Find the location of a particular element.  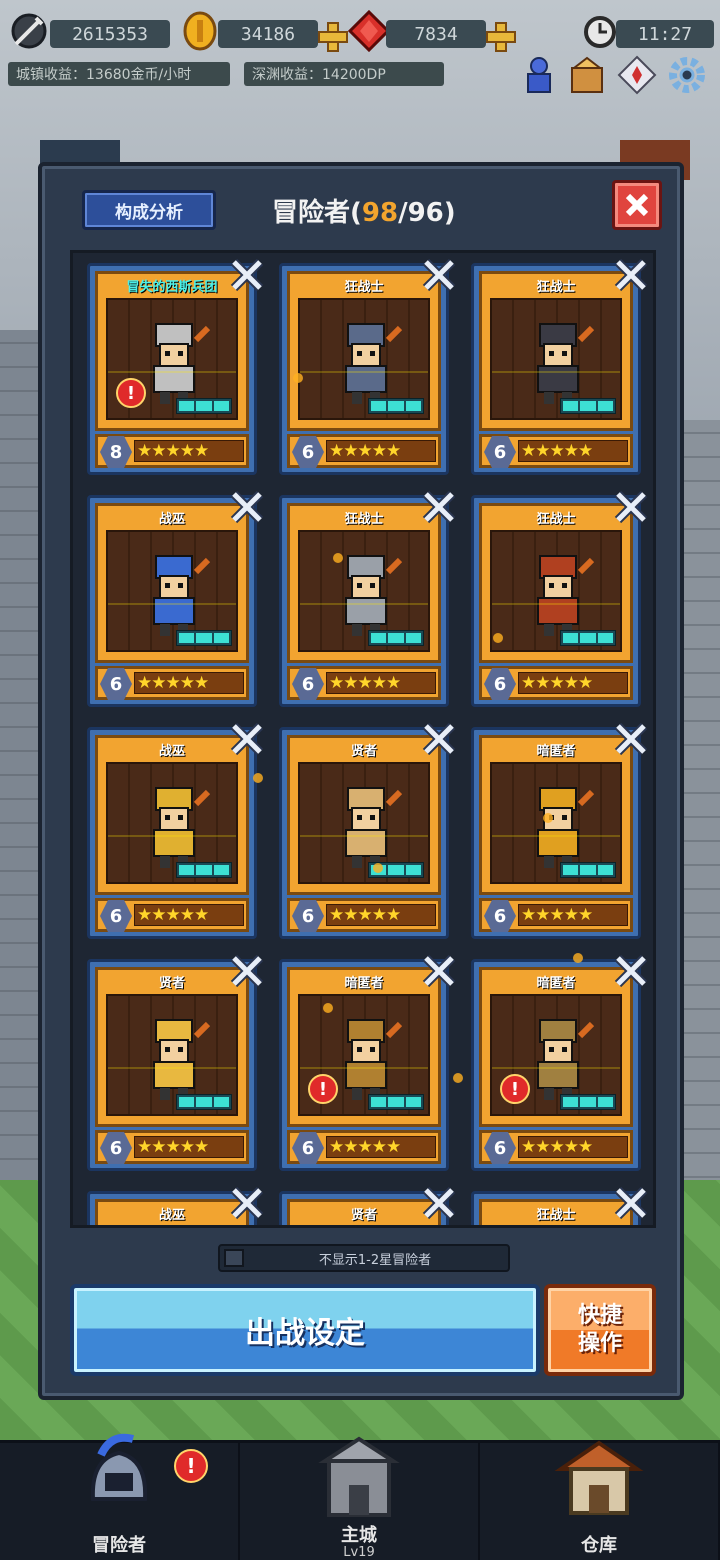

card-frame: 贤者 is located at coordinates (364, 815).